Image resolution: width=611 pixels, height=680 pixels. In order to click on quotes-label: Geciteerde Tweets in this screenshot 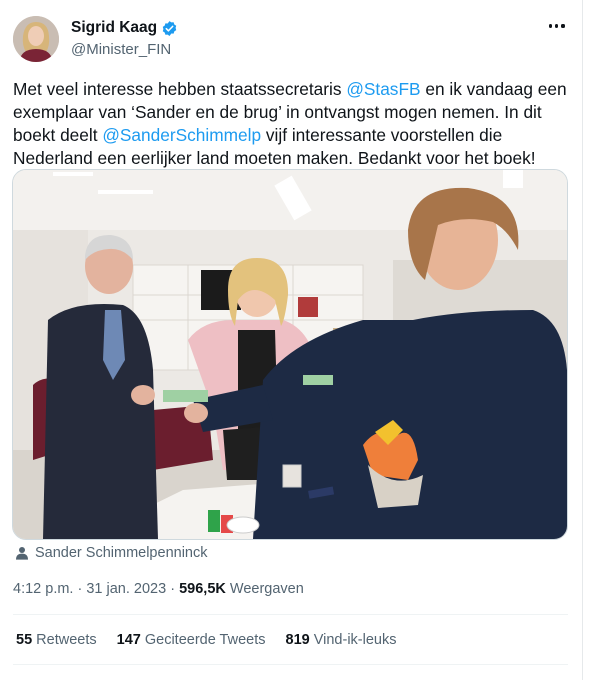, I will do `click(205, 640)`.